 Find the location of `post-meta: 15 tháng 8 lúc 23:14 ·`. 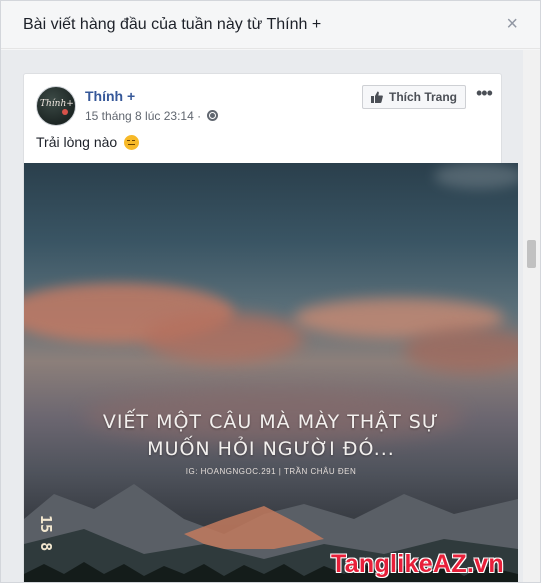

post-meta: 15 tháng 8 lúc 23:14 · is located at coordinates (152, 116).